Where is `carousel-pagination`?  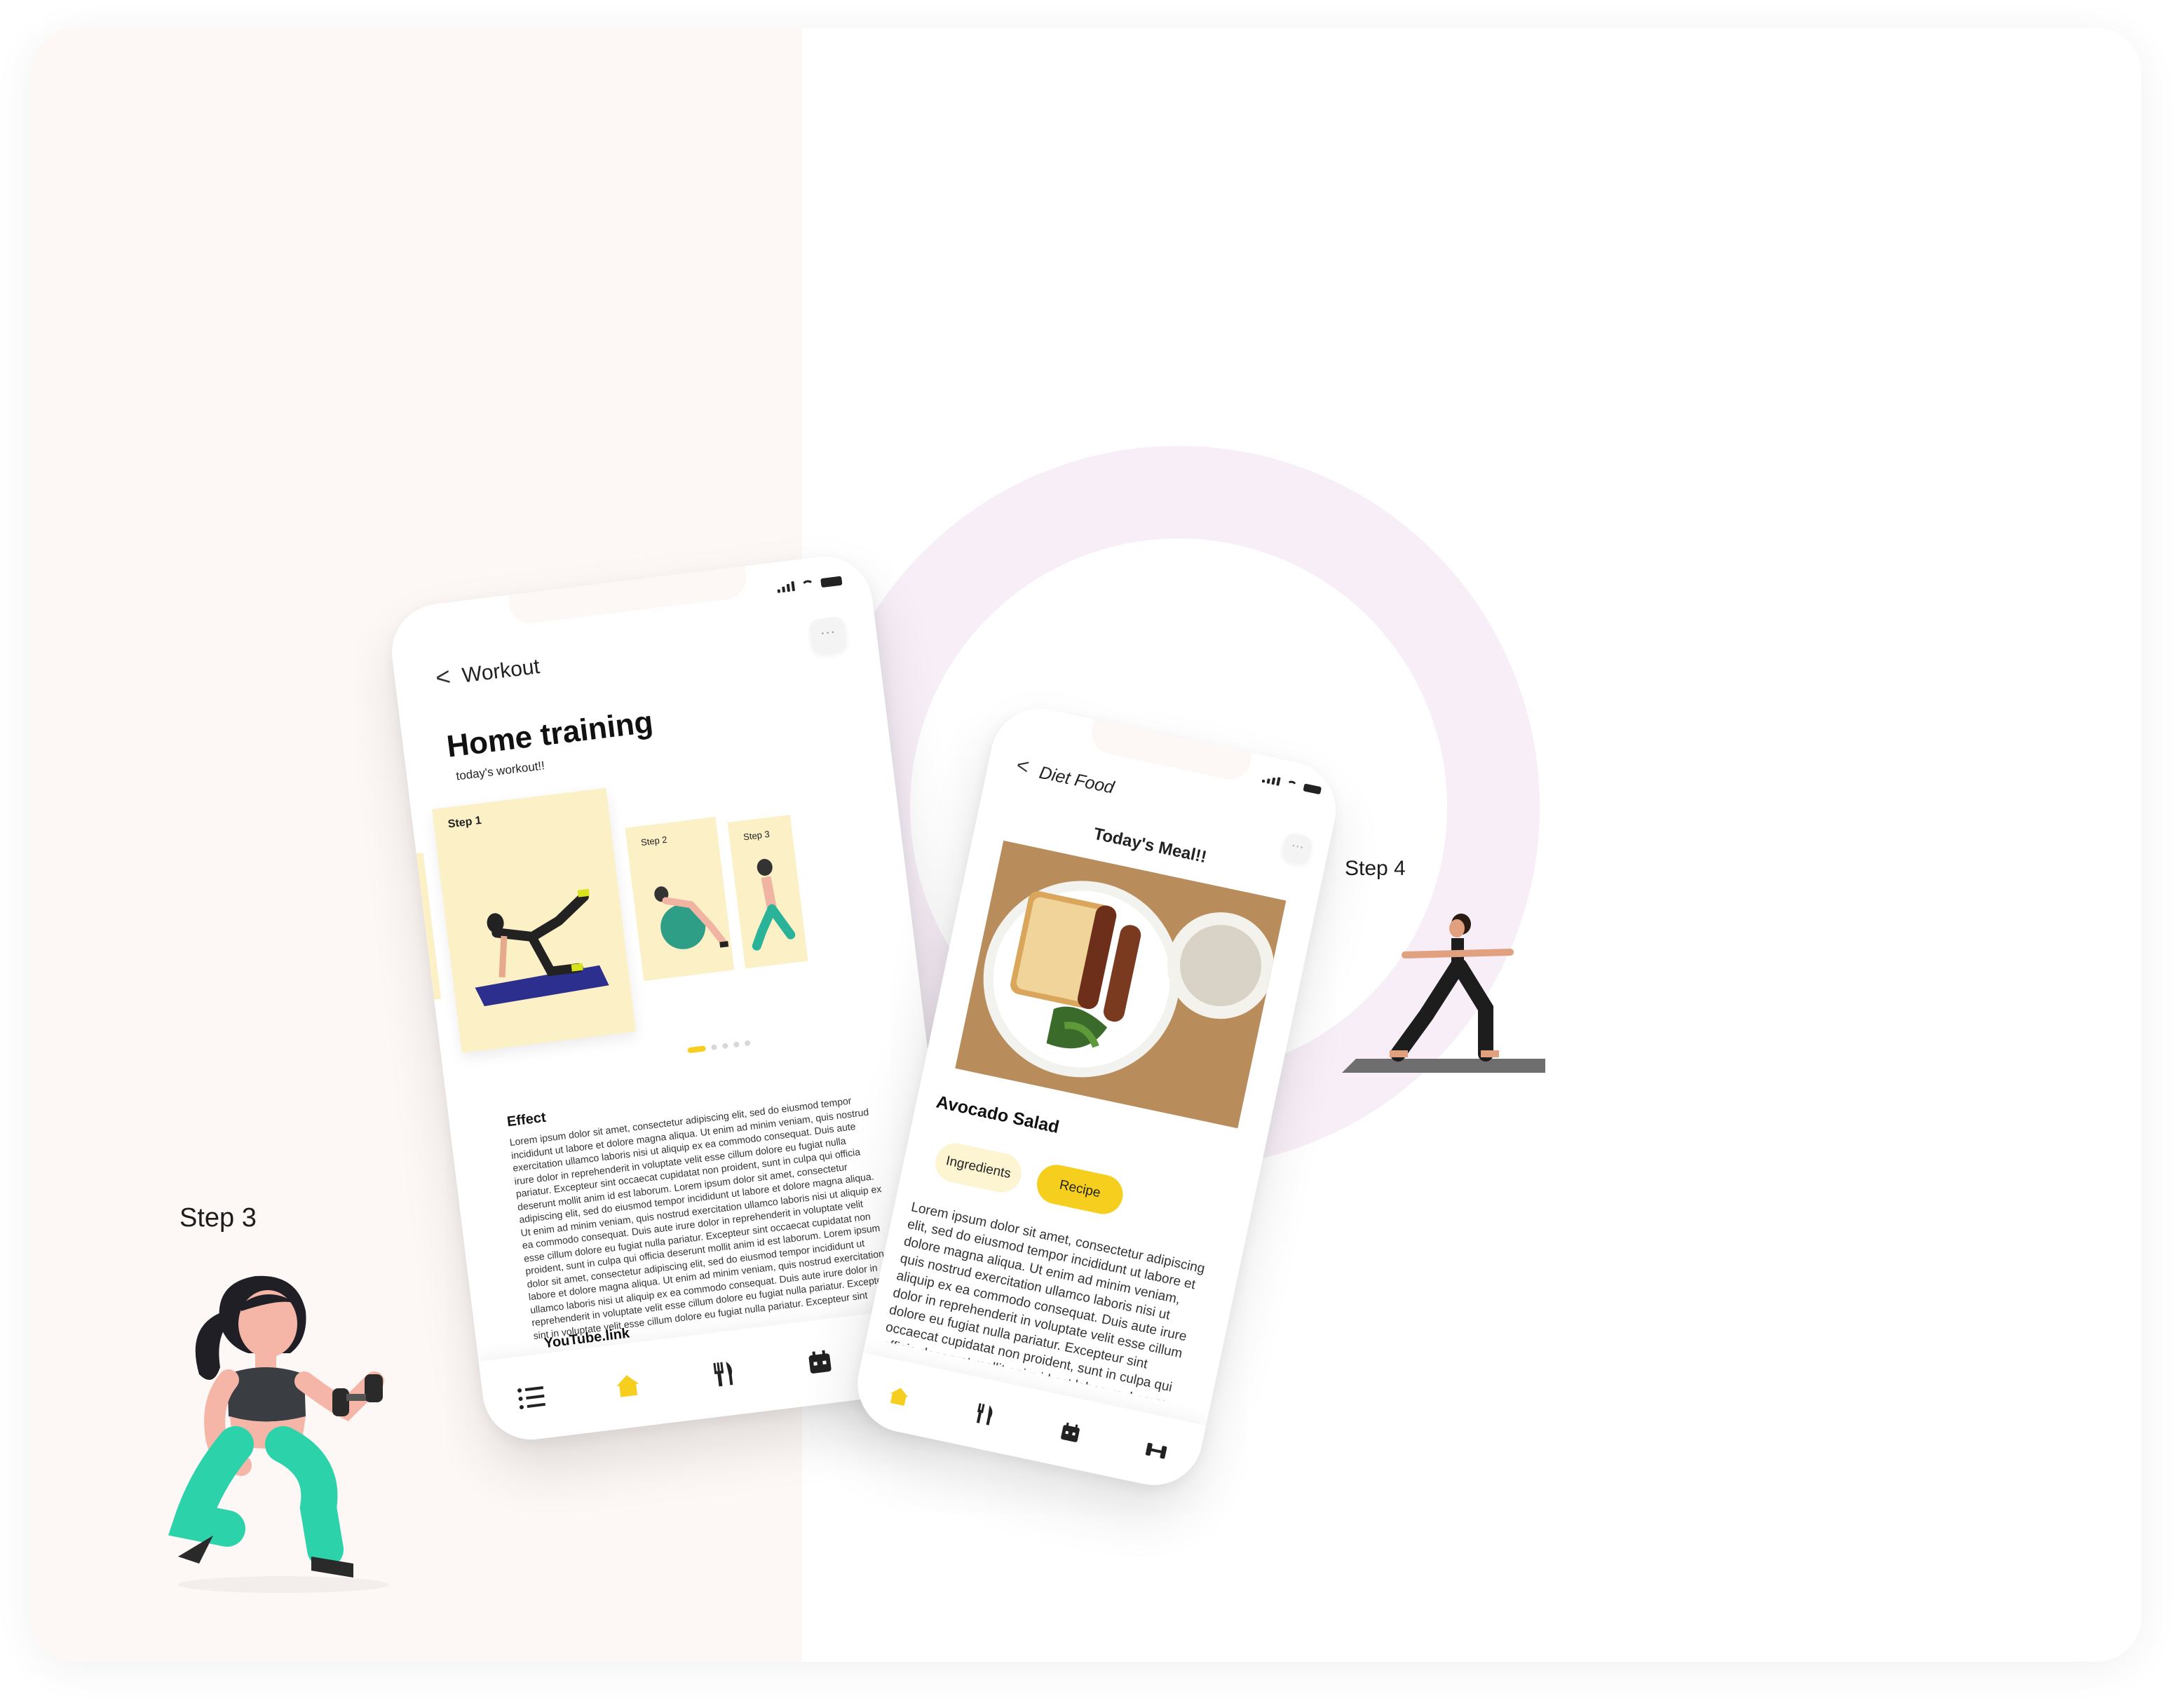 carousel-pagination is located at coordinates (719, 1047).